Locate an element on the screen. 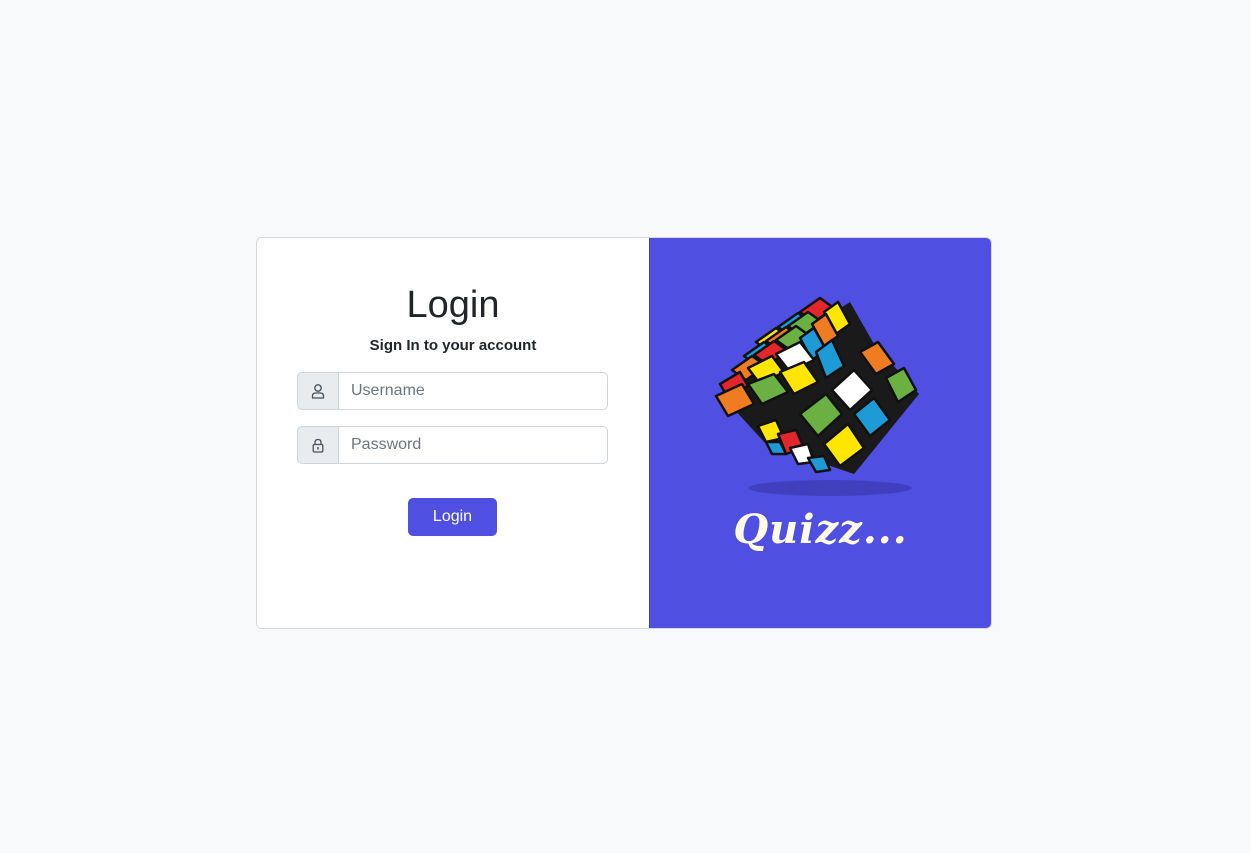 The width and height of the screenshot is (1251, 853). password-input-group is located at coordinates (452, 445).